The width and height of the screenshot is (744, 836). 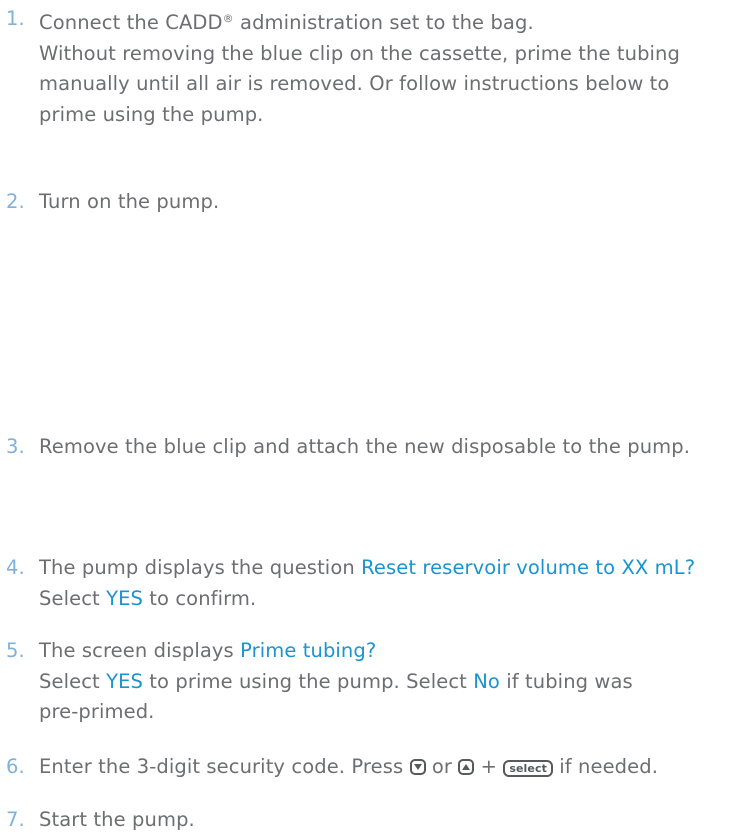 What do you see at coordinates (15, 201) in the screenshot?
I see `step-number: 2.` at bounding box center [15, 201].